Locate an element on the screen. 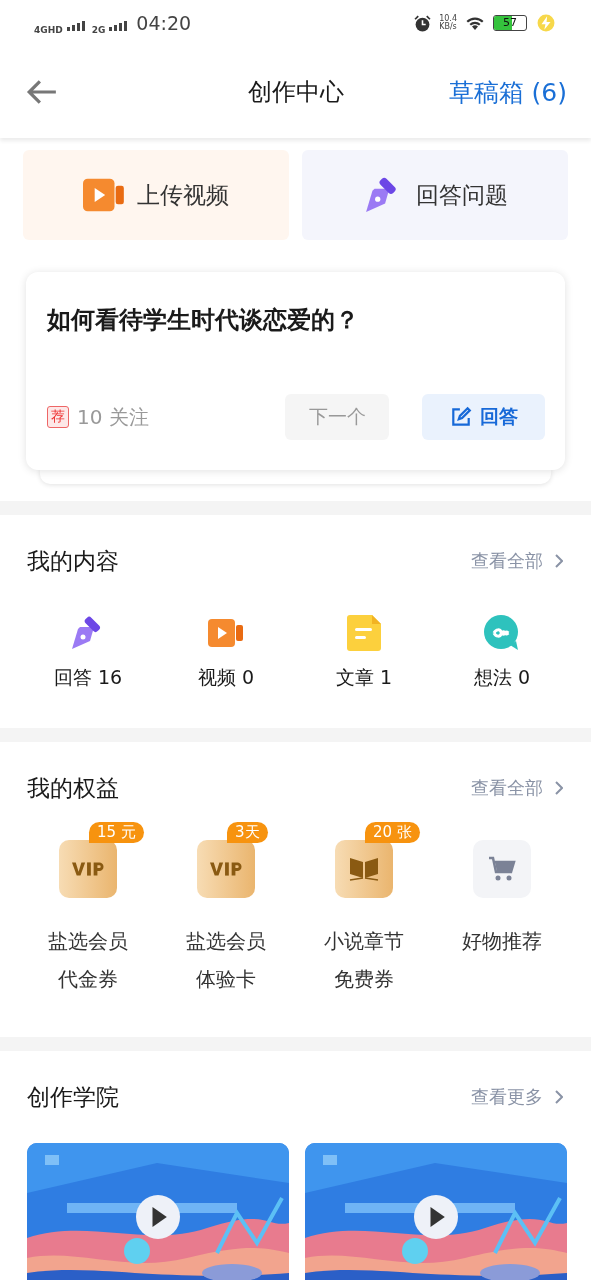 This screenshot has height=1280, width=591. answer-button: 回答 is located at coordinates (483, 417).